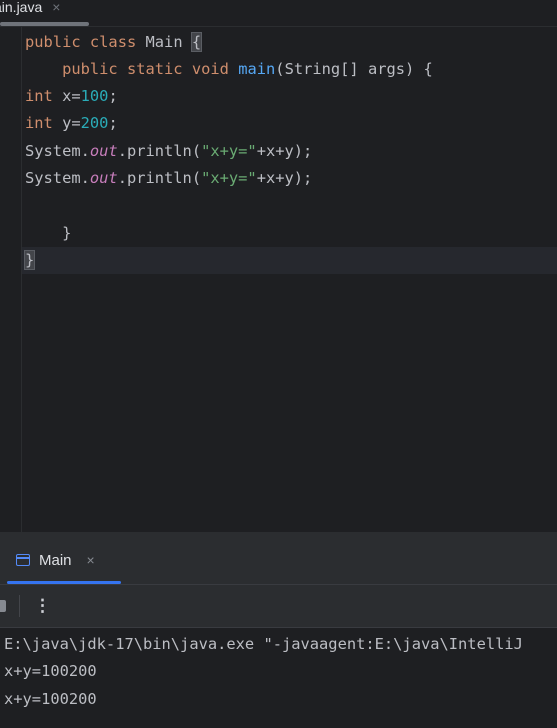 The width and height of the screenshot is (557, 728). Describe the element at coordinates (164, 42) in the screenshot. I see `class-name: Main` at that location.